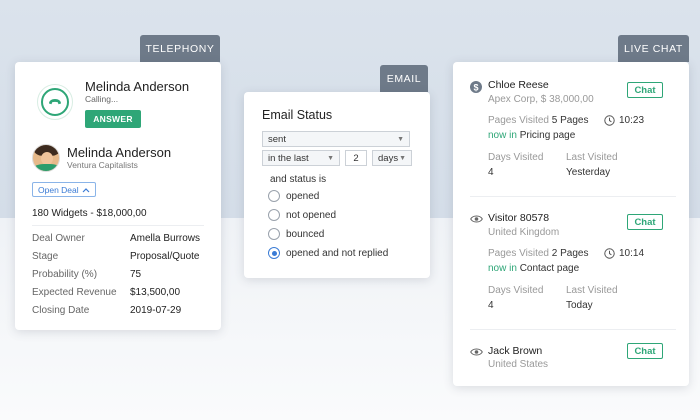  I want to click on open-deal-label: Open Deal, so click(58, 189).